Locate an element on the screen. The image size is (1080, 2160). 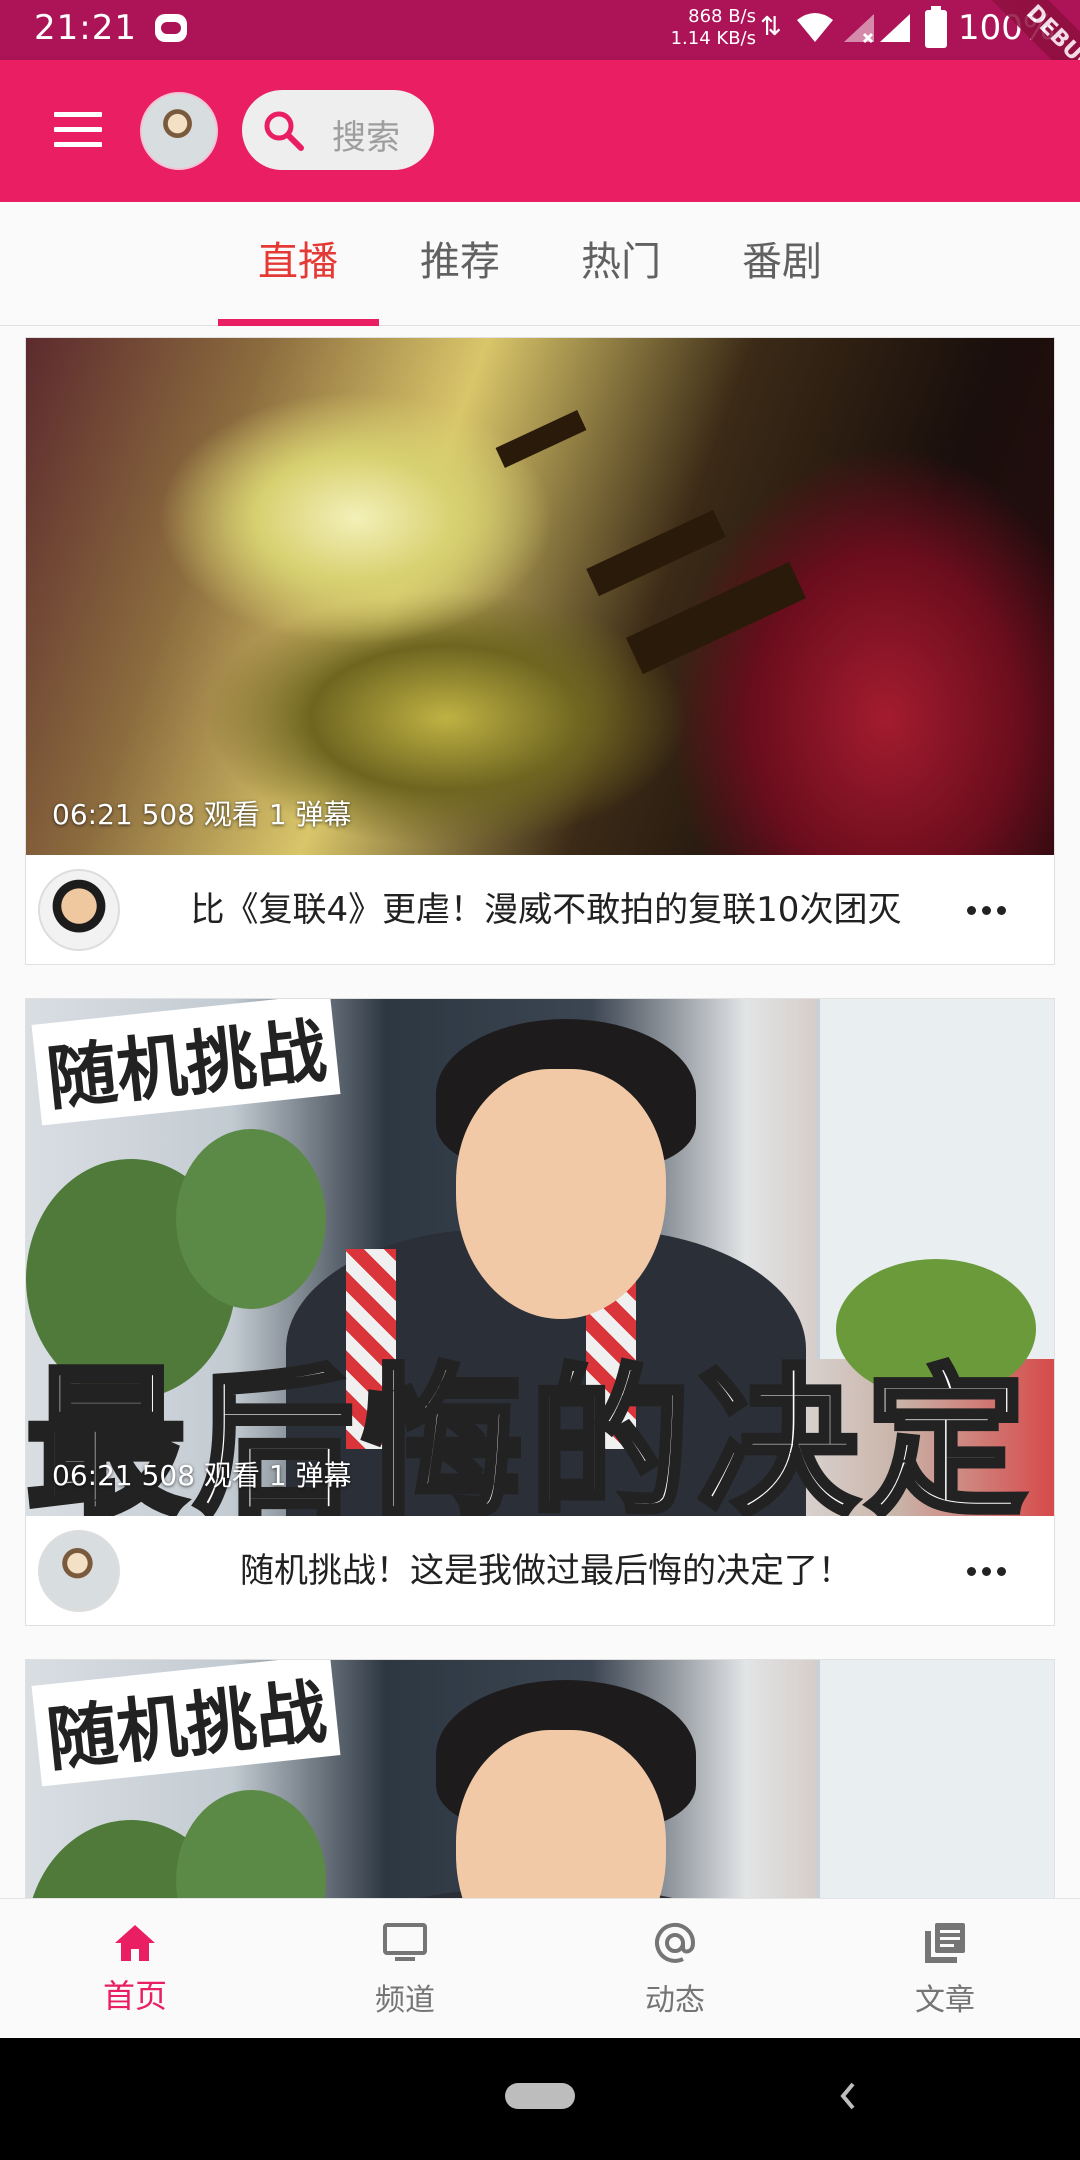
status-time: 21:21 is located at coordinates (85, 28).